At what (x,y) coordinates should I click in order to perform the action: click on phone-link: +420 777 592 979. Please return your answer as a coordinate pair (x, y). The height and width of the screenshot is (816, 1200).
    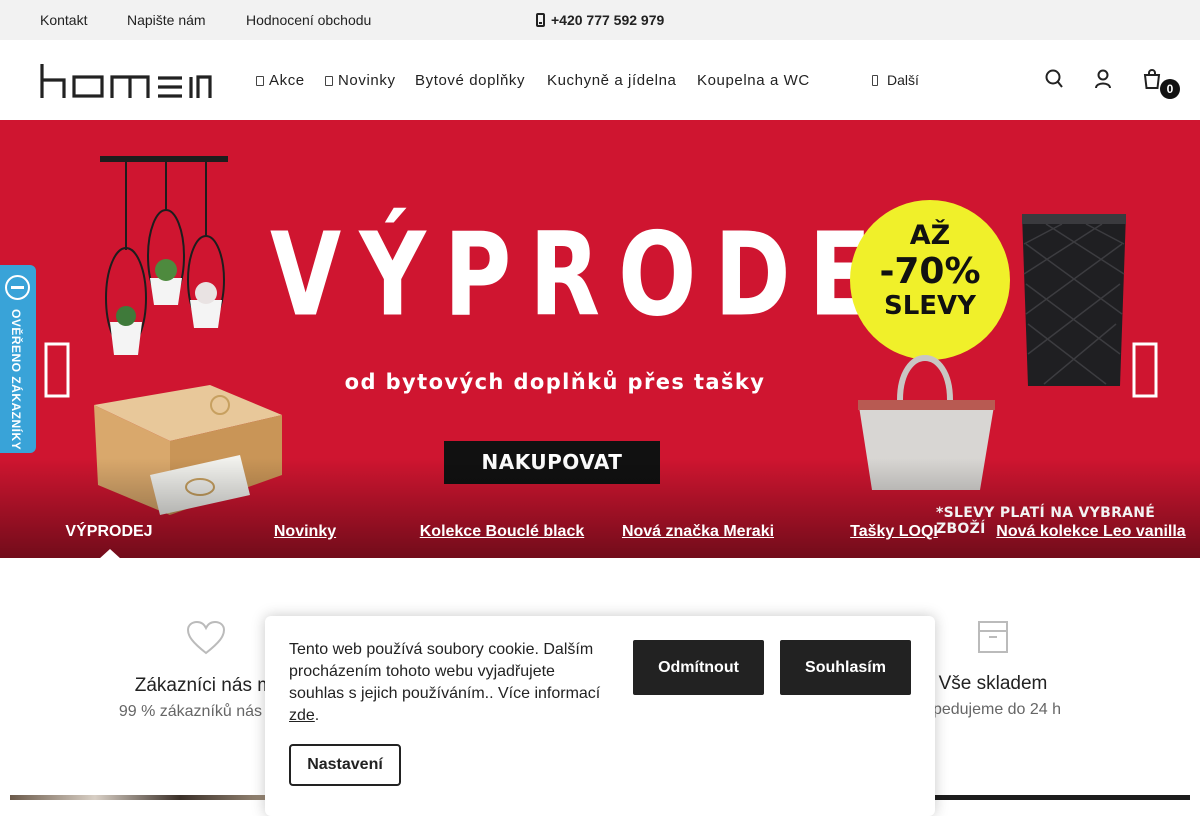
    Looking at the image, I should click on (600, 20).